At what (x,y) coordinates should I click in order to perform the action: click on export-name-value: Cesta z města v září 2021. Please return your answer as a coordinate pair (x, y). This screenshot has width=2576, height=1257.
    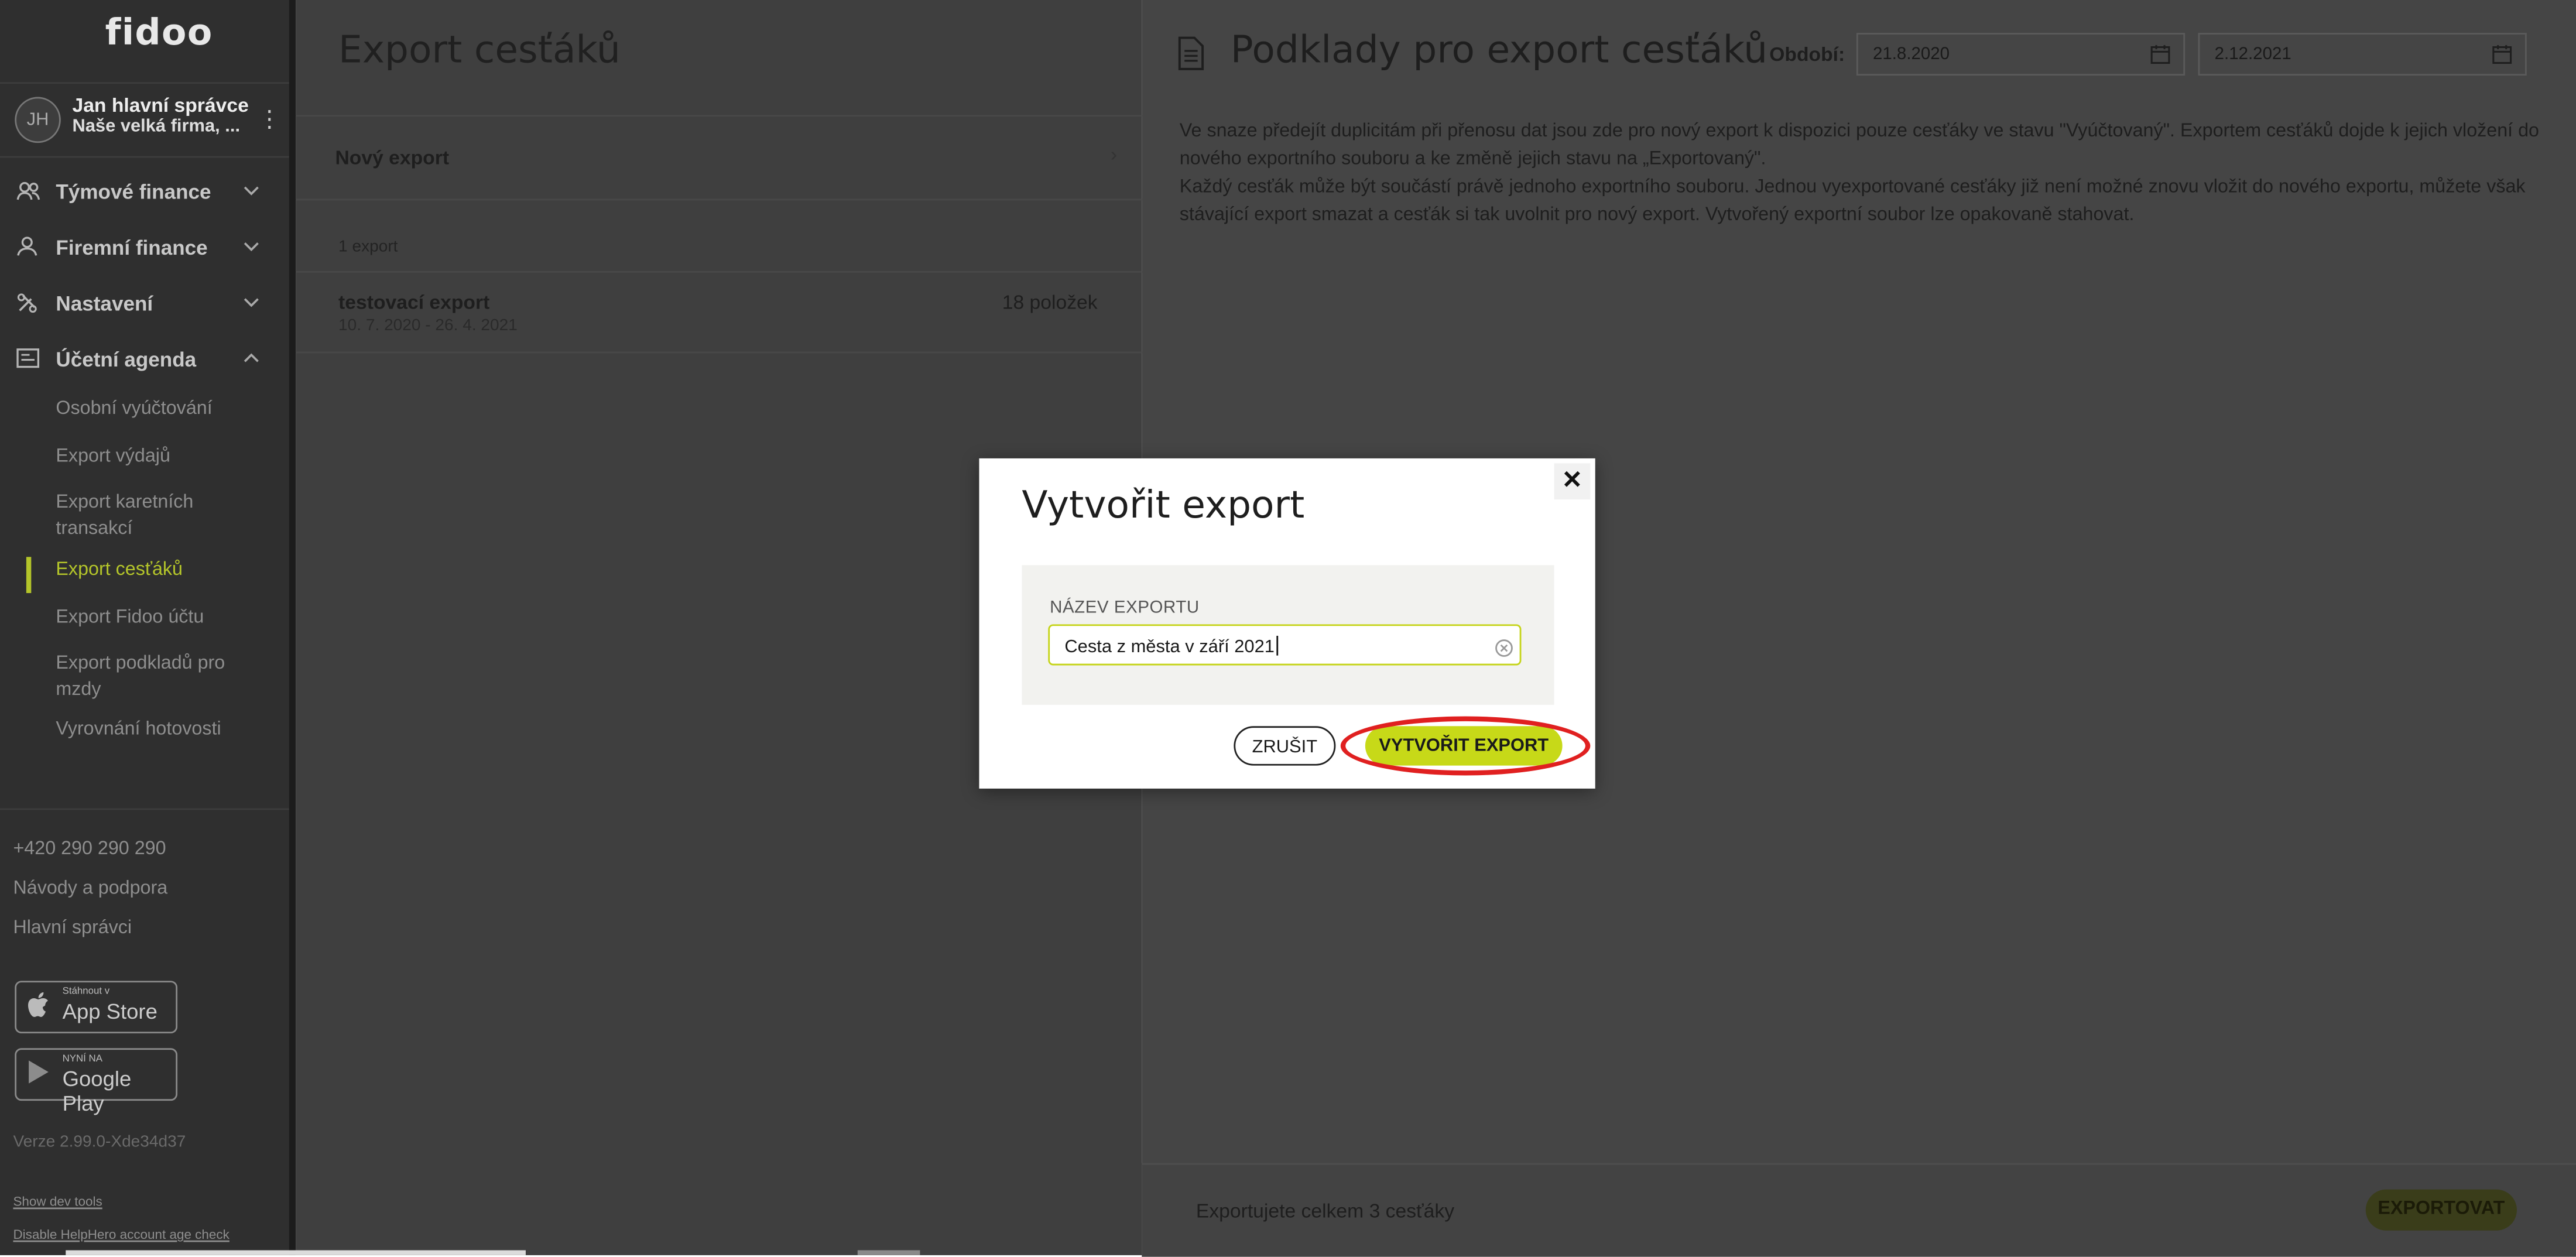
    Looking at the image, I should click on (1171, 646).